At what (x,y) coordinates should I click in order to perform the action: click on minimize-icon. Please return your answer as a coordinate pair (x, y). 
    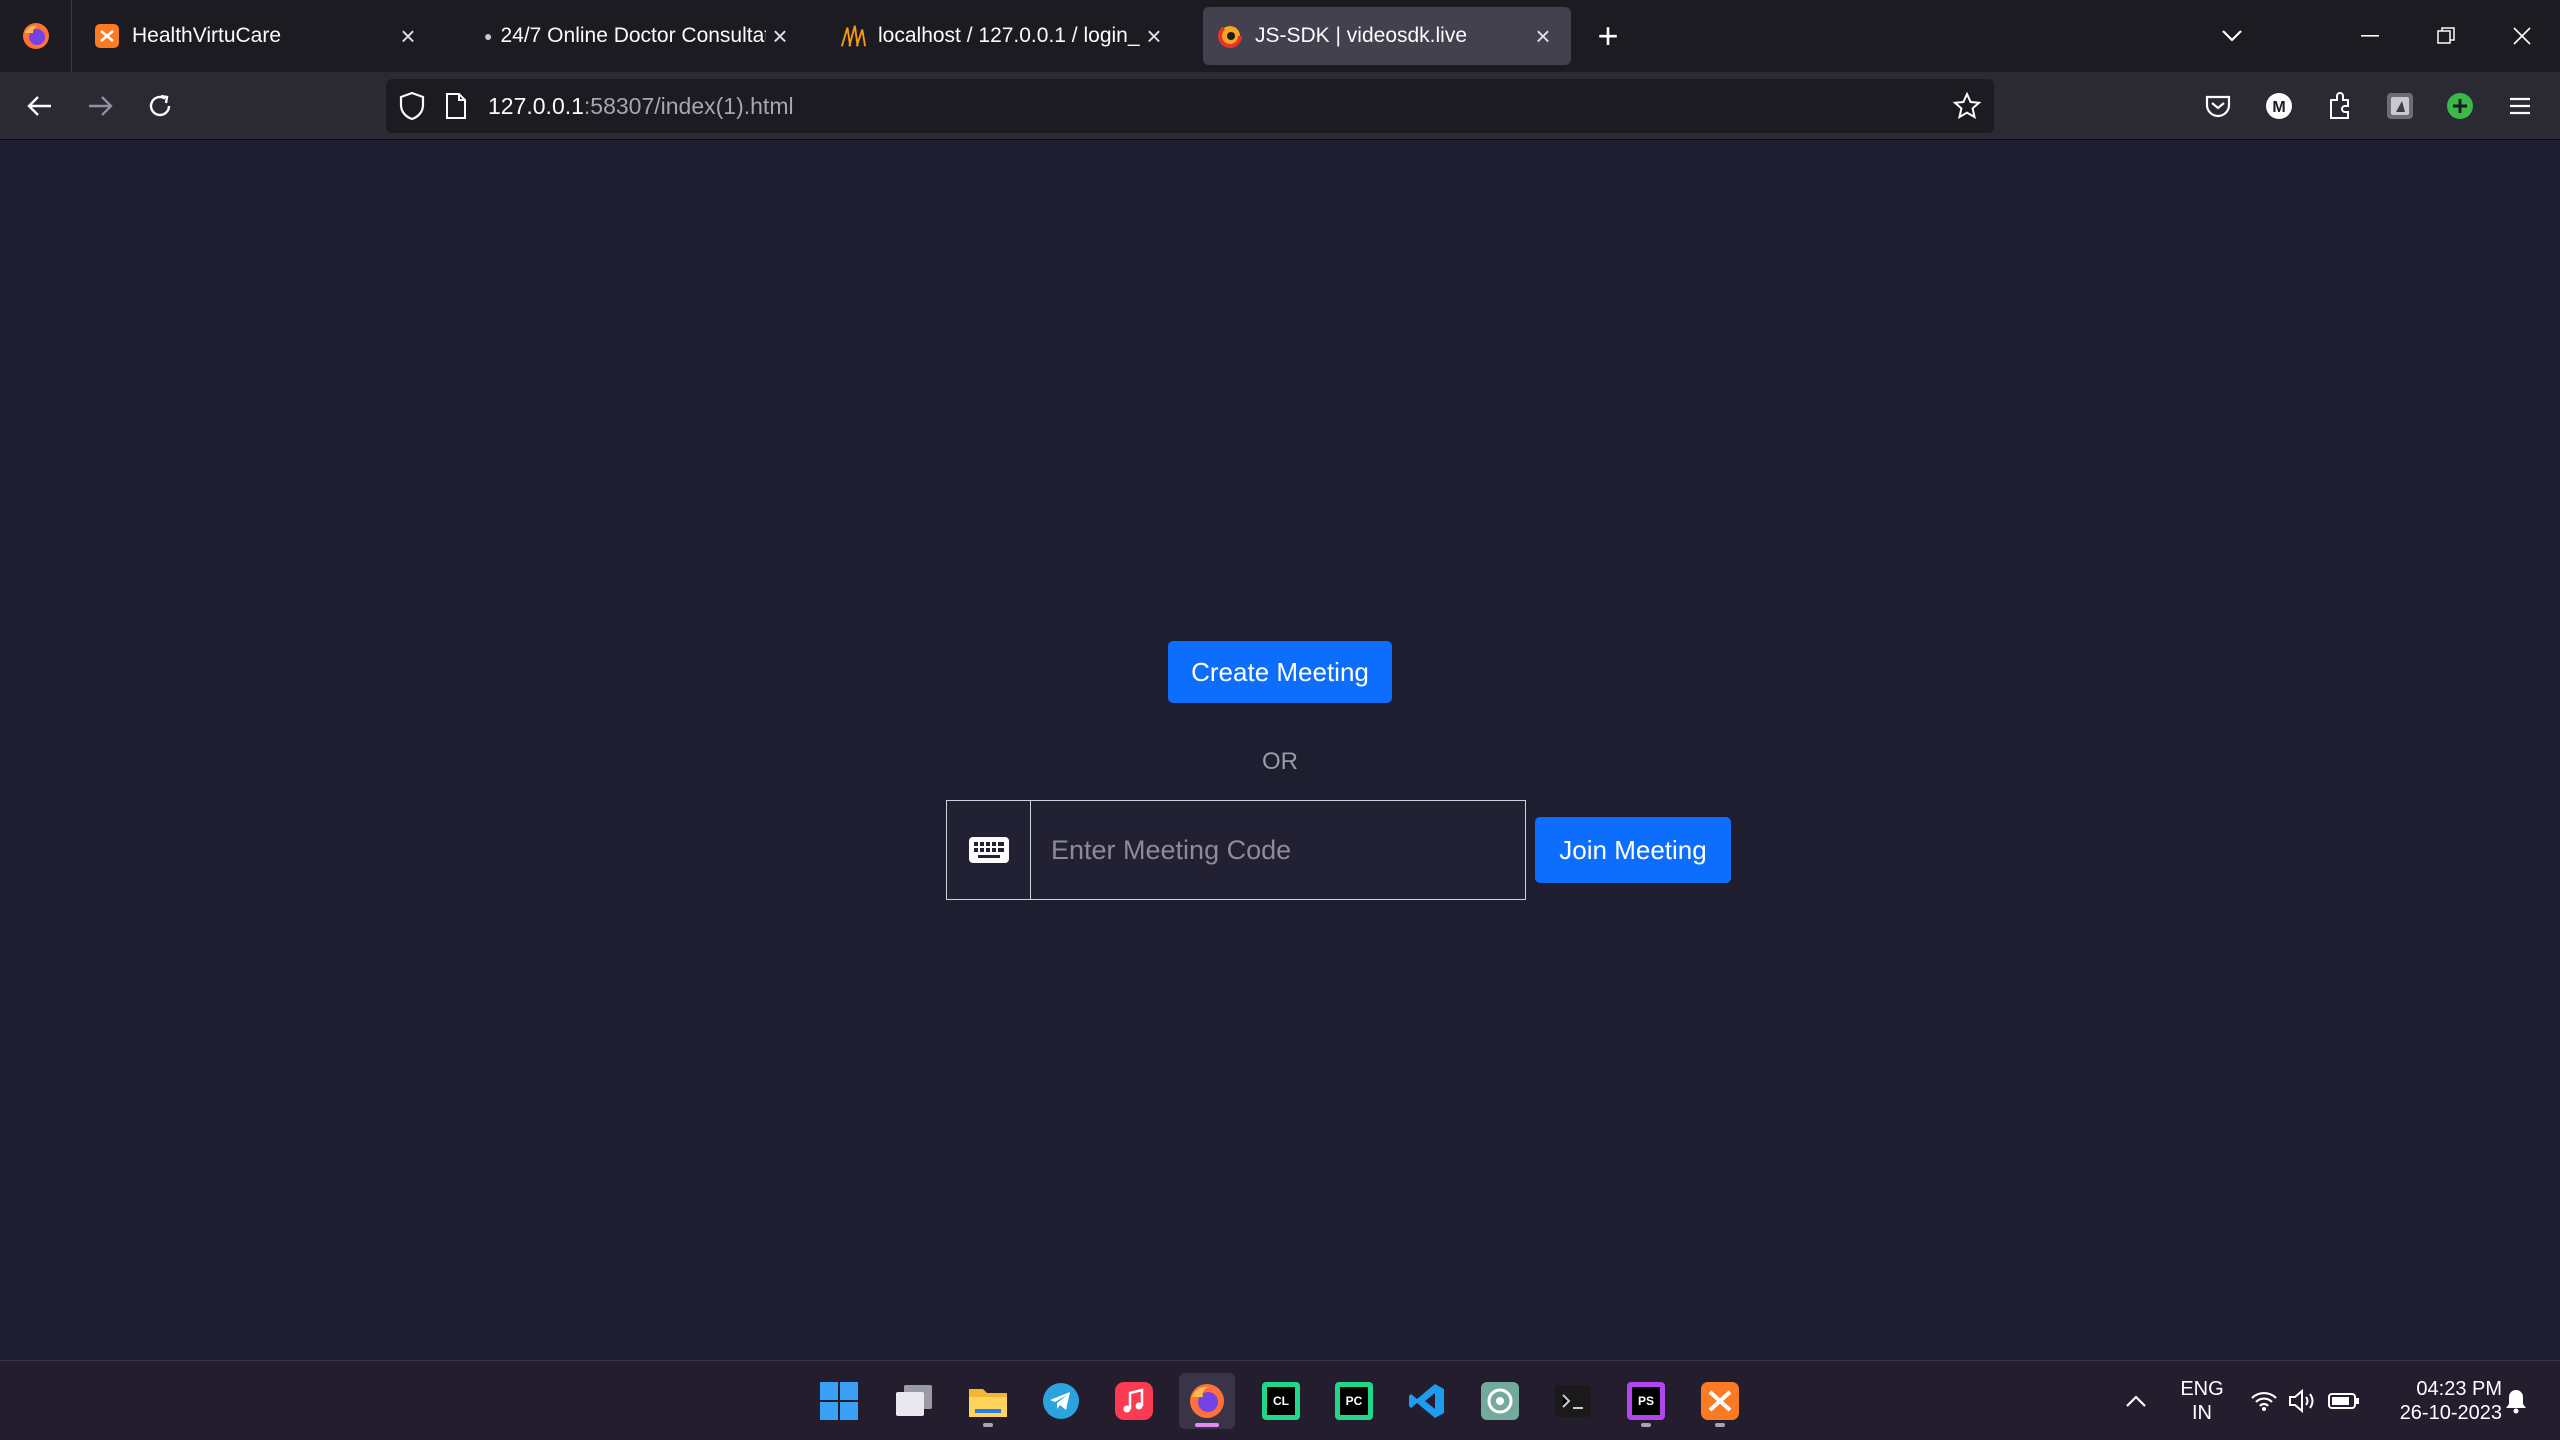
    Looking at the image, I should click on (2370, 36).